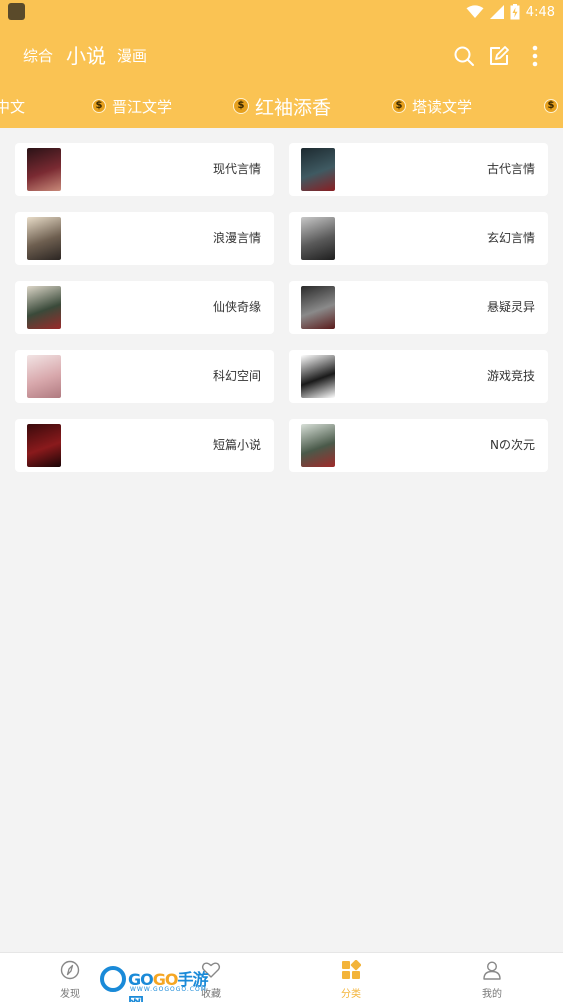 The width and height of the screenshot is (563, 1002). I want to click on watermark-circle-icon, so click(113, 979).